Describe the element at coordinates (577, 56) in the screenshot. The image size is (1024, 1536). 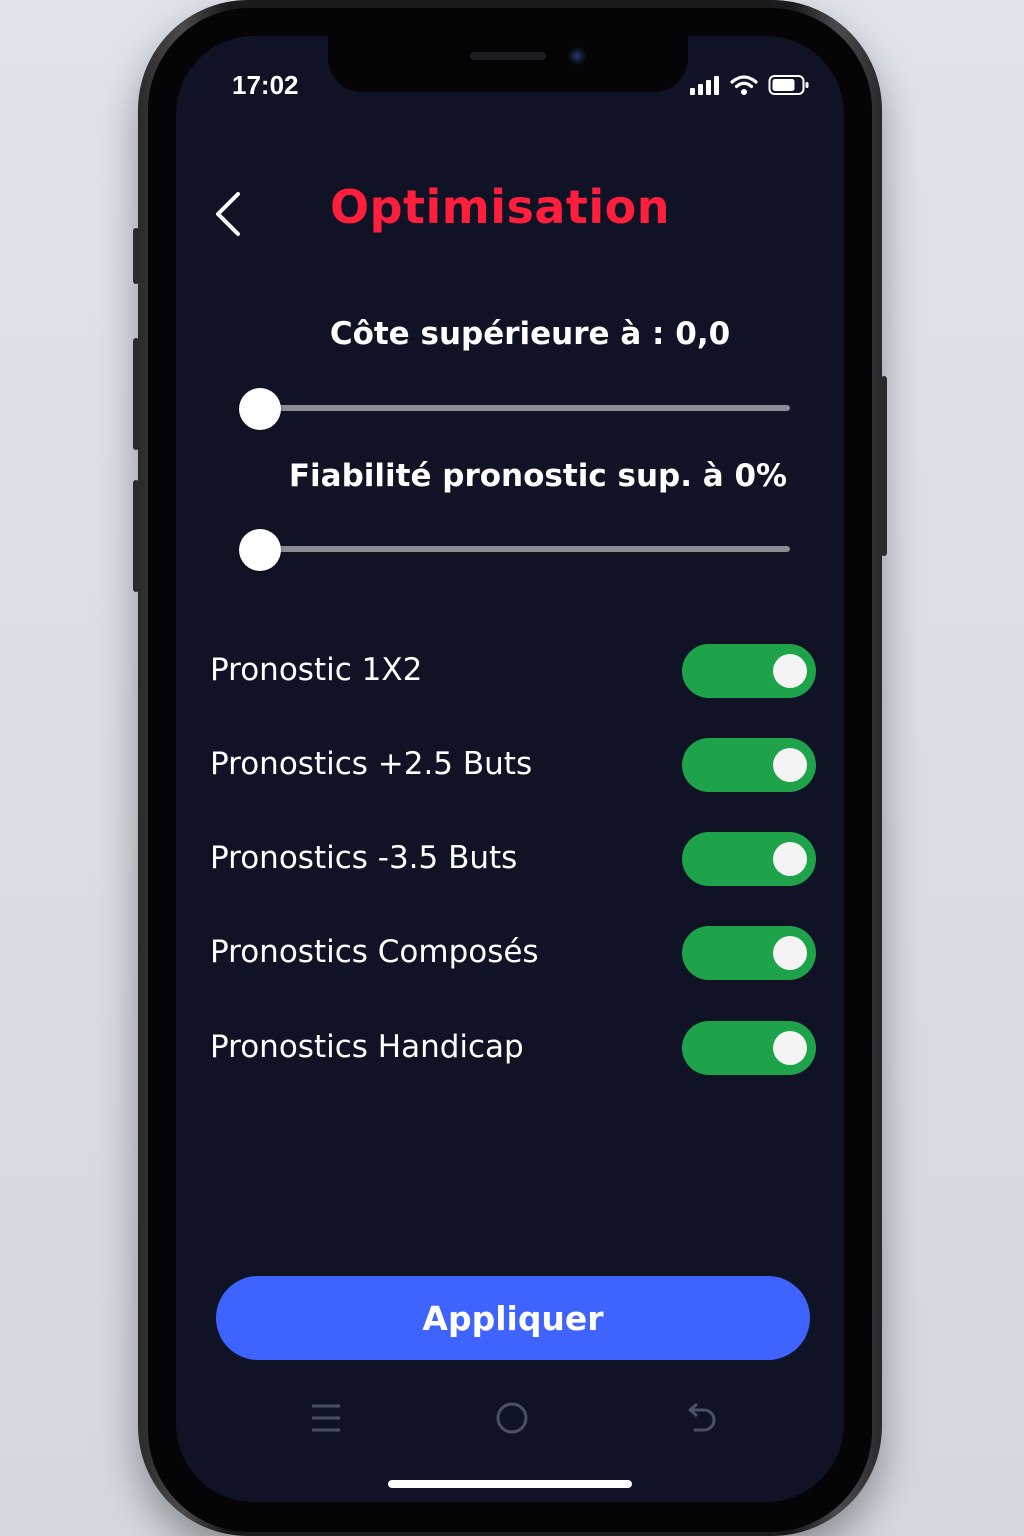
I see `camera-icon` at that location.